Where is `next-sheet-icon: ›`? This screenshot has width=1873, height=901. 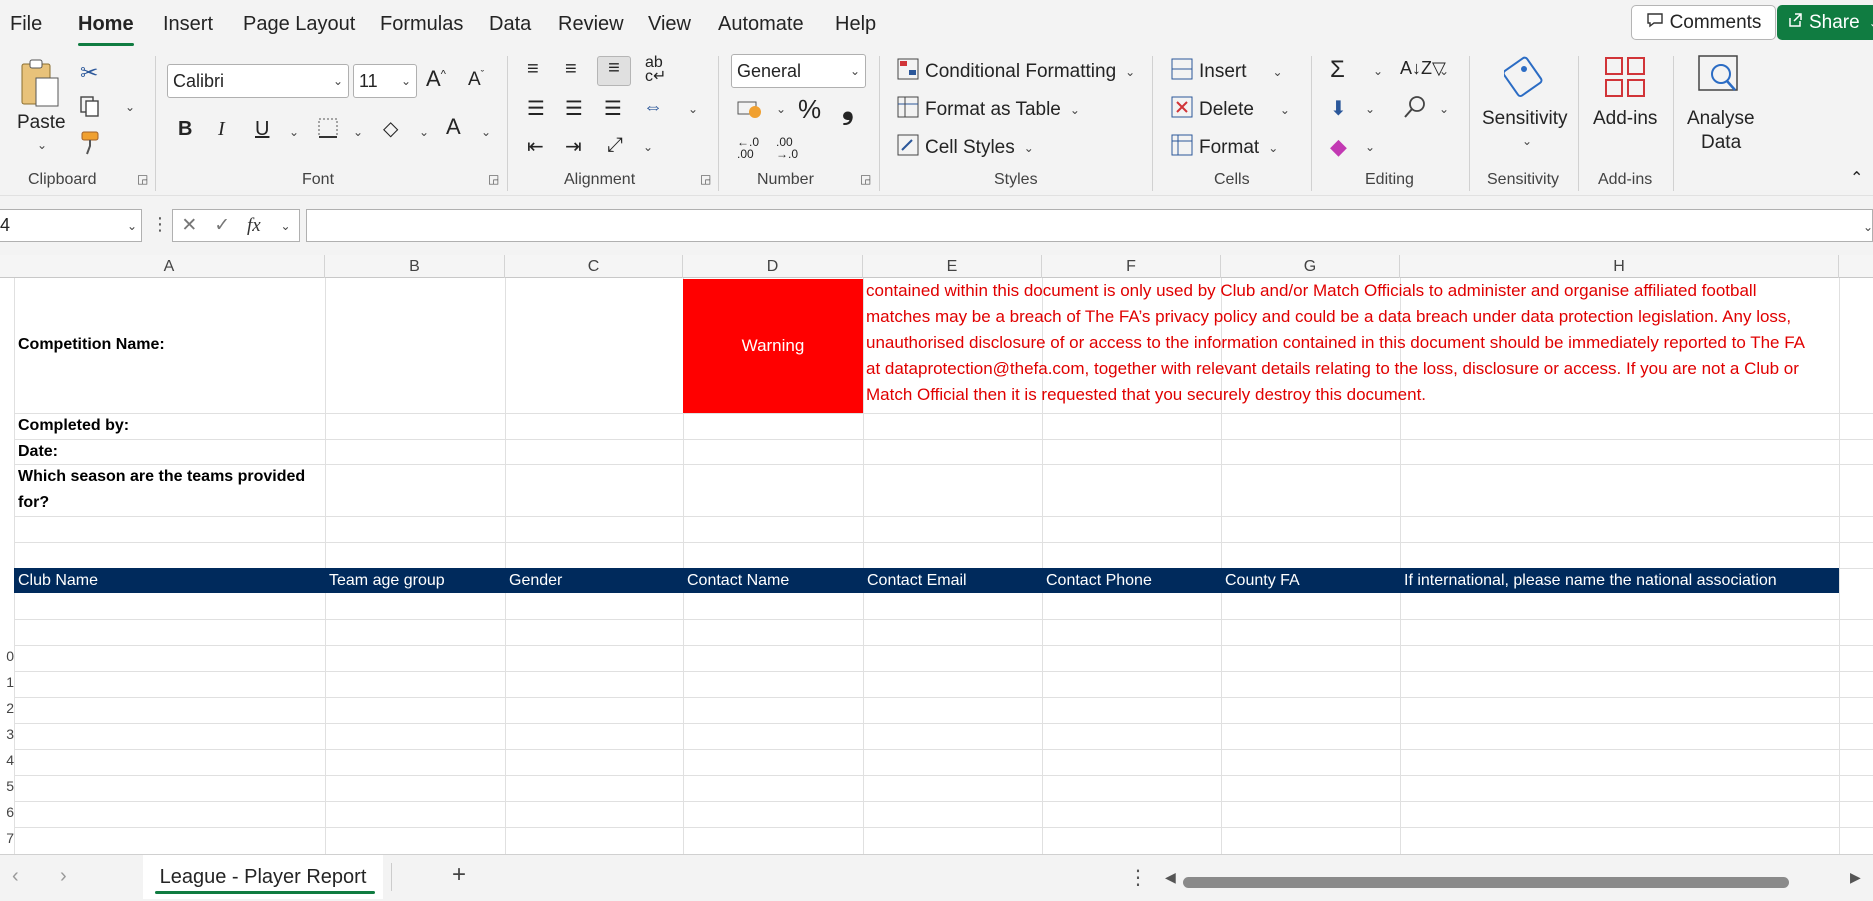
next-sheet-icon: › is located at coordinates (63, 876).